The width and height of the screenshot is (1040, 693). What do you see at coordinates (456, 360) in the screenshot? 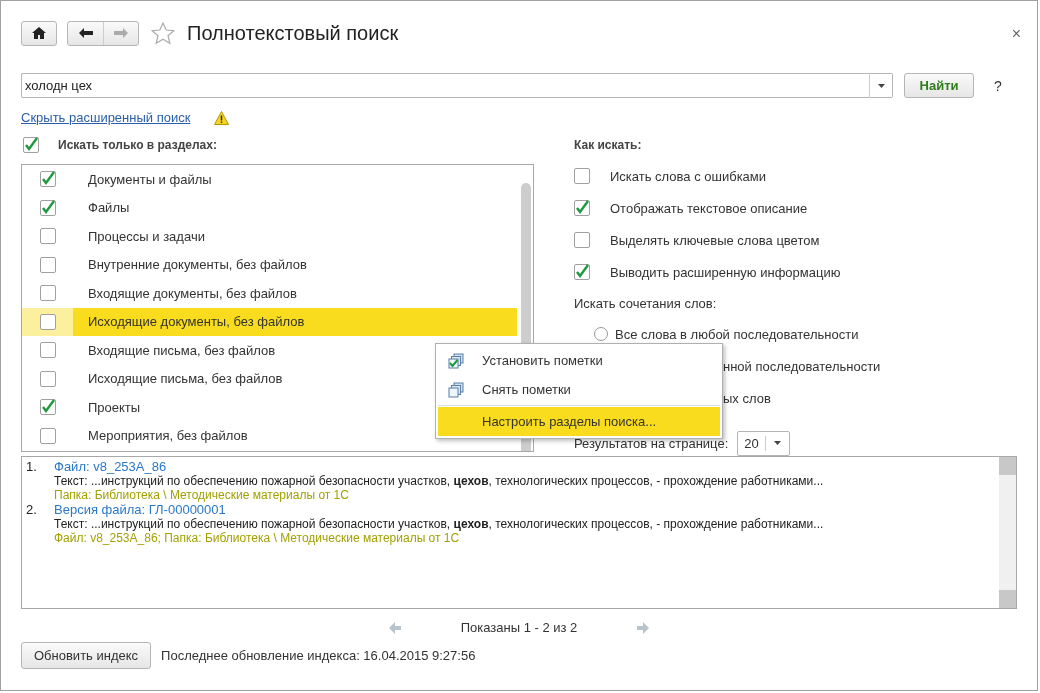
I see `checked-stack-icon` at bounding box center [456, 360].